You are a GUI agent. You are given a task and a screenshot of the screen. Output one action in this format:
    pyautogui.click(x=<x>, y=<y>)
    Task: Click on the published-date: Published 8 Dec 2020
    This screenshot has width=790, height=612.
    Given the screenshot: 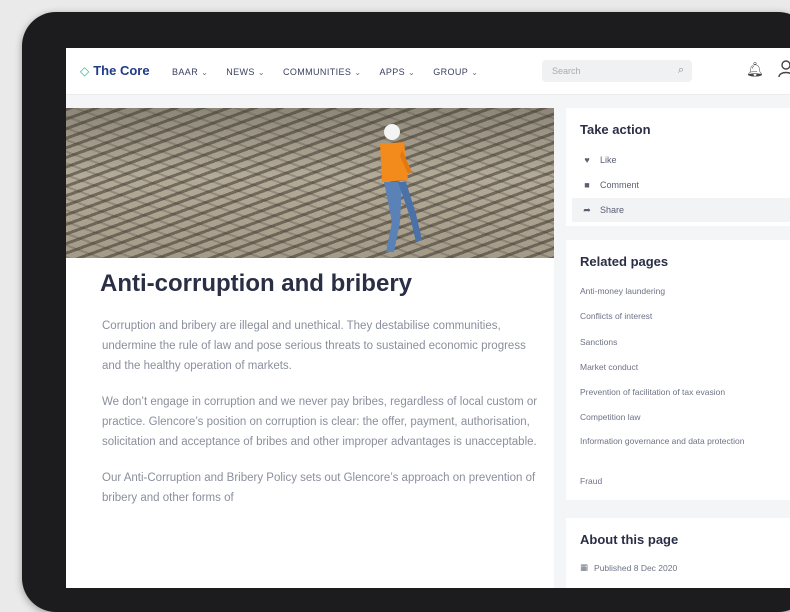 What is the action you would take?
    pyautogui.click(x=636, y=567)
    